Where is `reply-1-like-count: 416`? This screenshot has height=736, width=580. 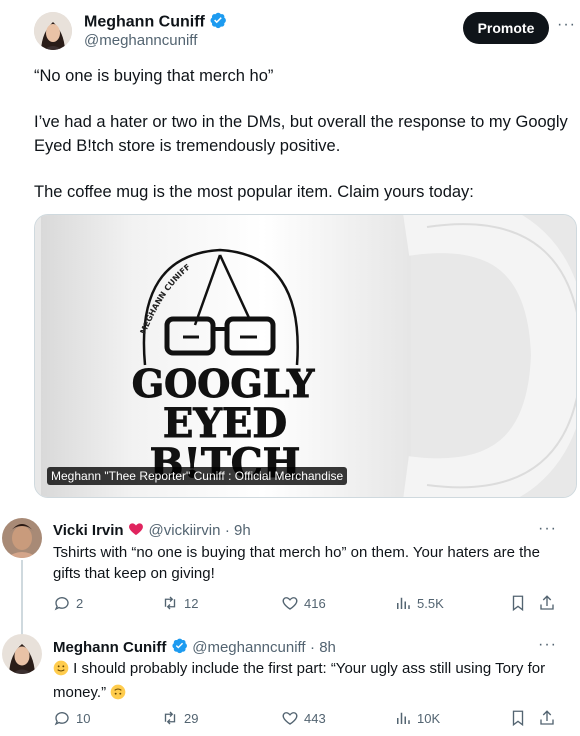 reply-1-like-count: 416 is located at coordinates (315, 603).